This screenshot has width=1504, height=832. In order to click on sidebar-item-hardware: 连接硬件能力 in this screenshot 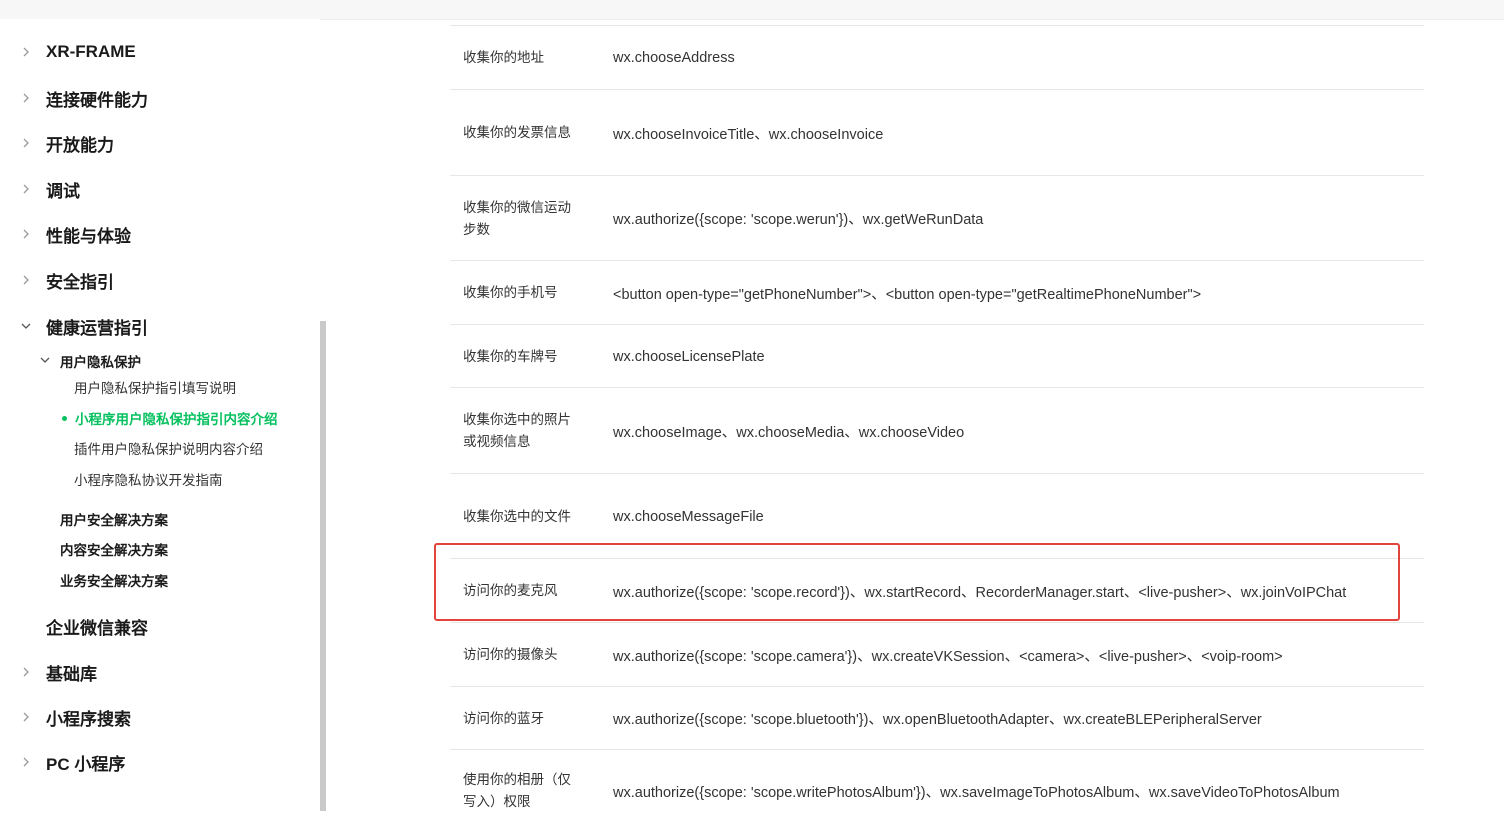, I will do `click(74, 98)`.